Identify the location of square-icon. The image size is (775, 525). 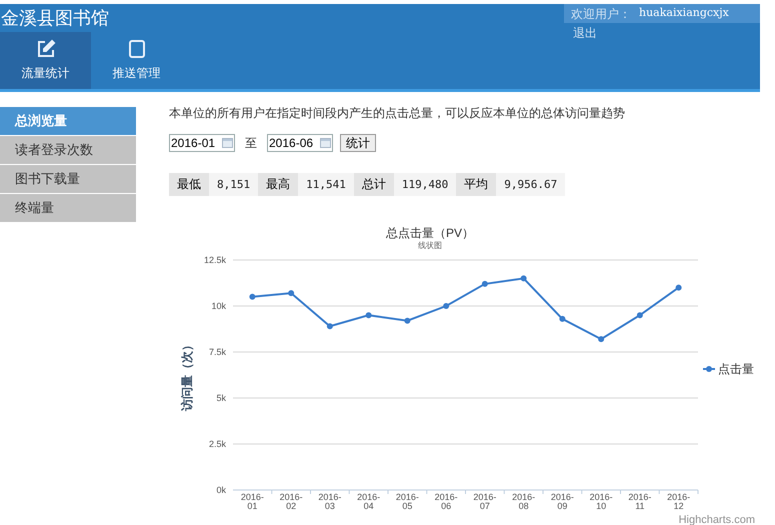
(136, 49).